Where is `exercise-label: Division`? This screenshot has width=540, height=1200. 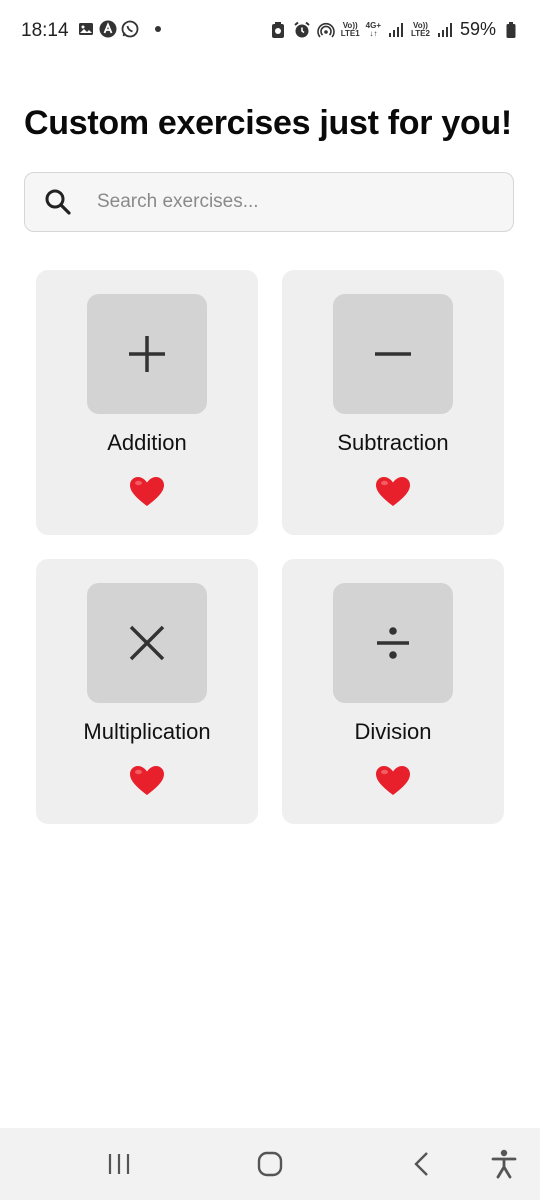
exercise-label: Division is located at coordinates (393, 731).